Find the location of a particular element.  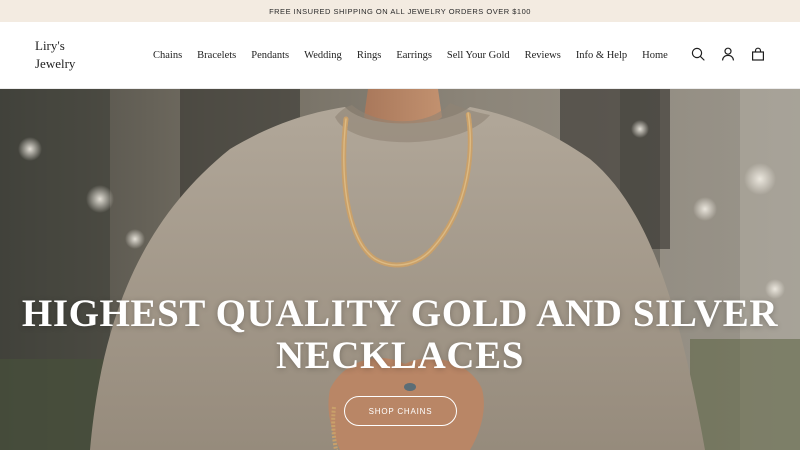

cart-bag-icon is located at coordinates (758, 54).